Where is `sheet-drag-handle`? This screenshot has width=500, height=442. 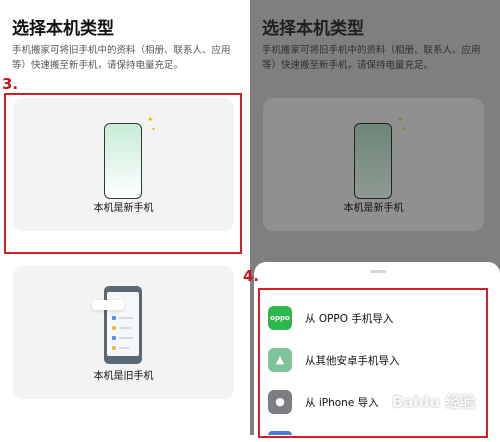
sheet-drag-handle is located at coordinates (378, 271).